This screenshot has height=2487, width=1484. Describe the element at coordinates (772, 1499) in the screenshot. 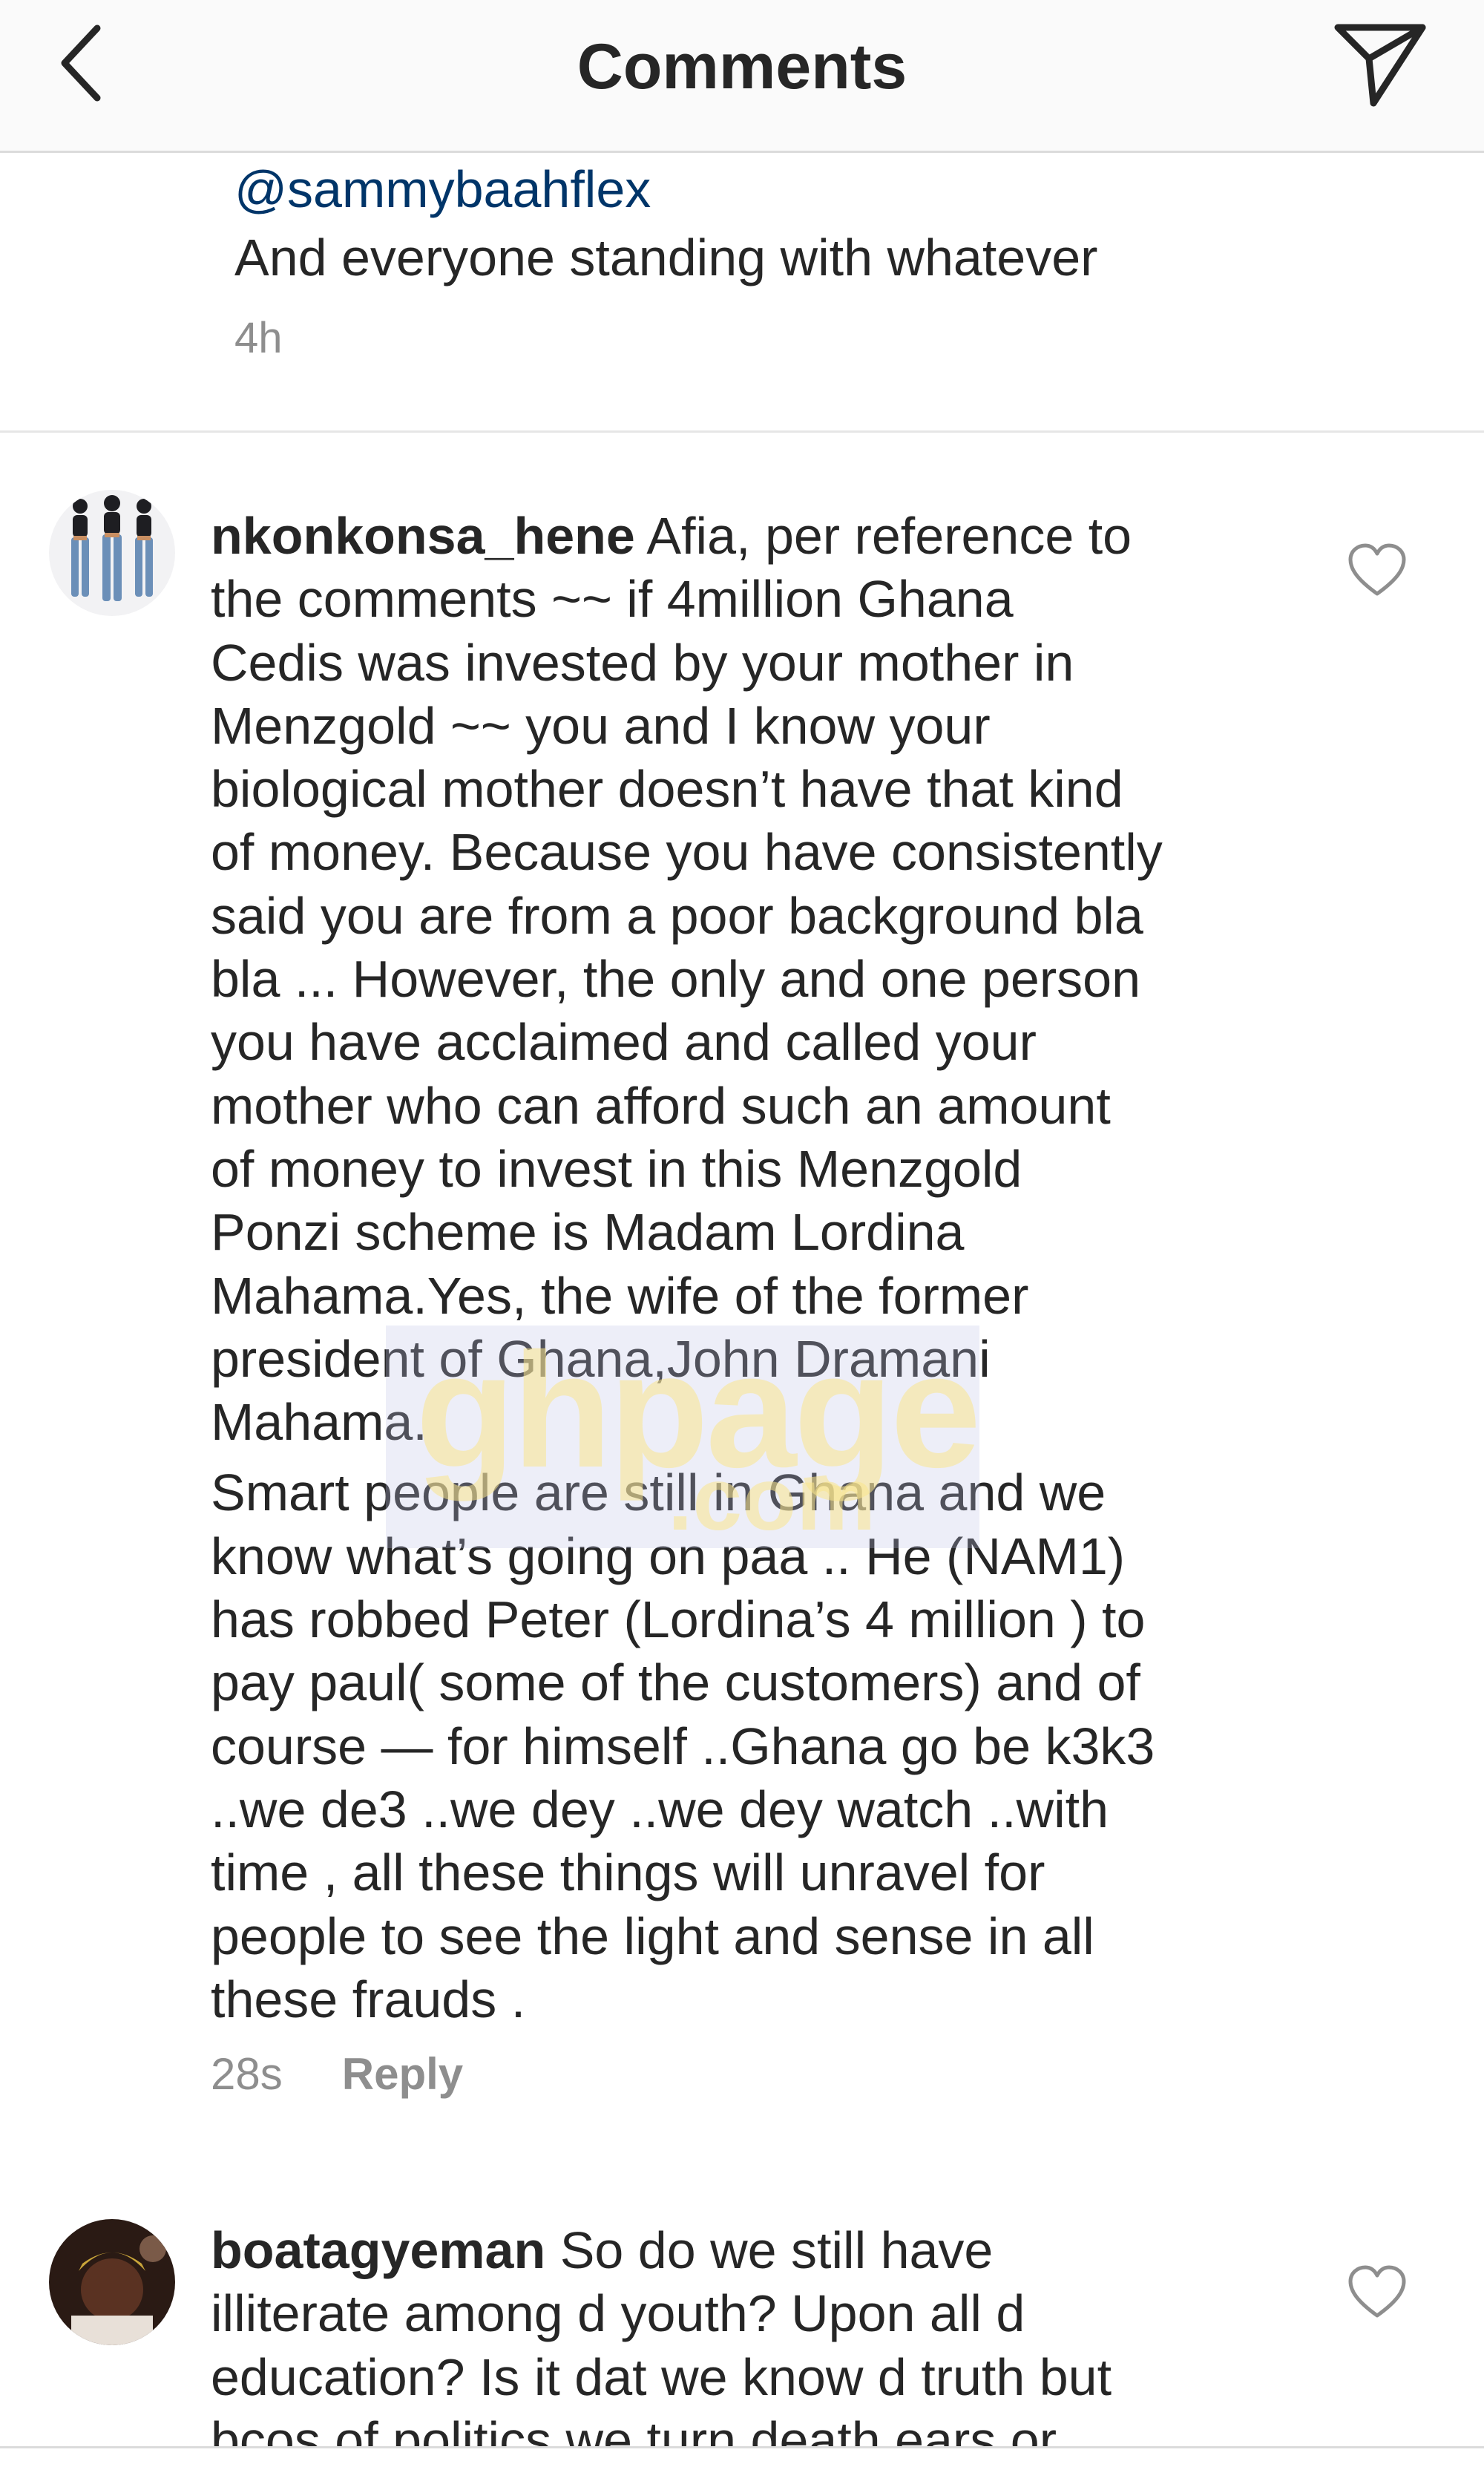

I see `watermark-logo-suffix: .com` at that location.